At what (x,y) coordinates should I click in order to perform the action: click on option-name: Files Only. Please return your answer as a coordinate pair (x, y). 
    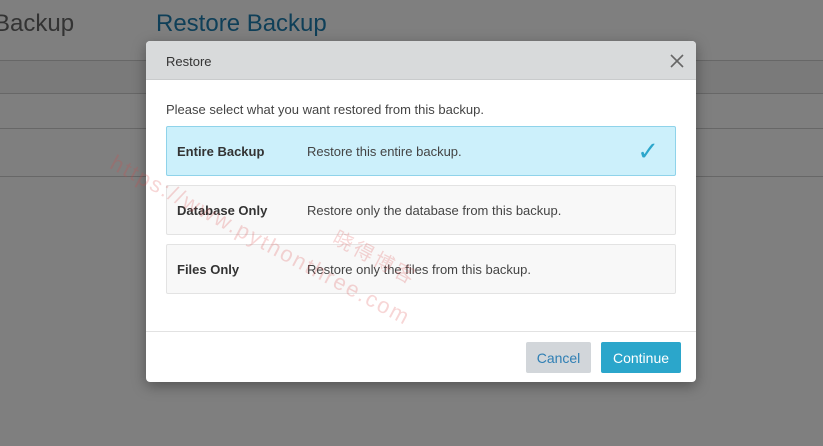
    Looking at the image, I should click on (208, 269).